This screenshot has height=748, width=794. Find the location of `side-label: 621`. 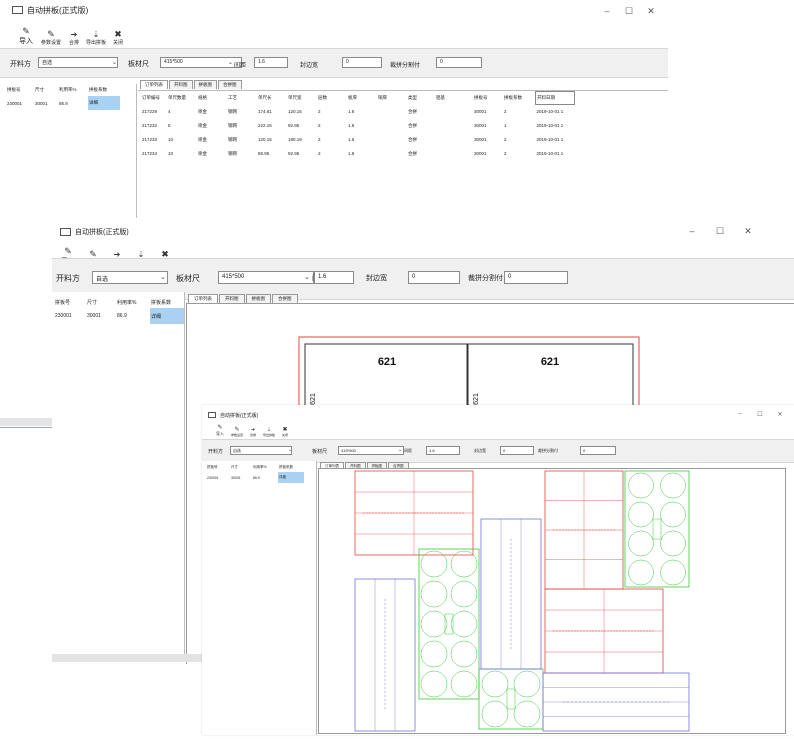

side-label: 621 is located at coordinates (476, 399).